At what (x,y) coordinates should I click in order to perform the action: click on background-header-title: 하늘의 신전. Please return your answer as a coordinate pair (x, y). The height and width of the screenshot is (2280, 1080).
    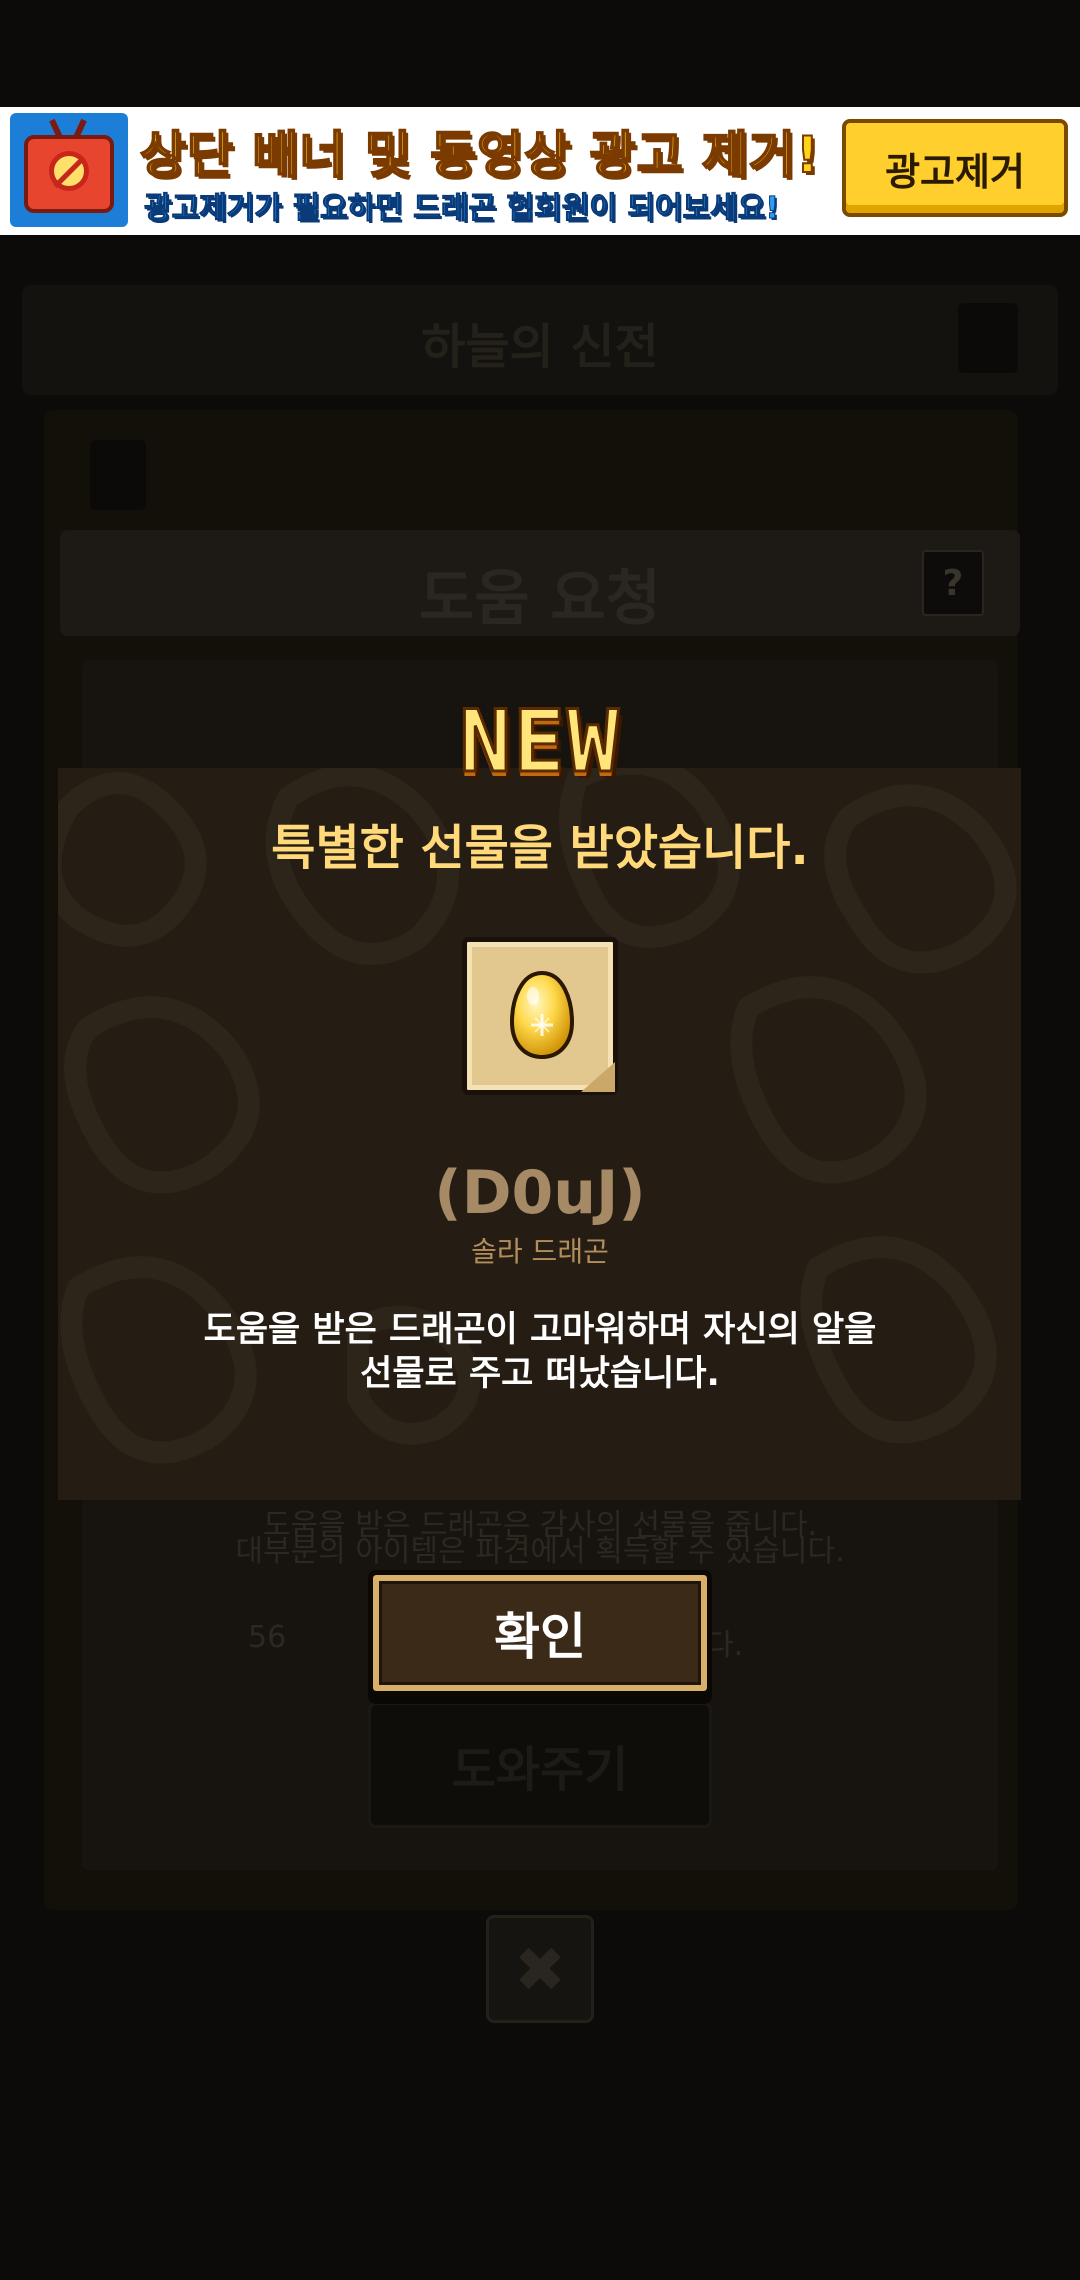
    Looking at the image, I should click on (540, 347).